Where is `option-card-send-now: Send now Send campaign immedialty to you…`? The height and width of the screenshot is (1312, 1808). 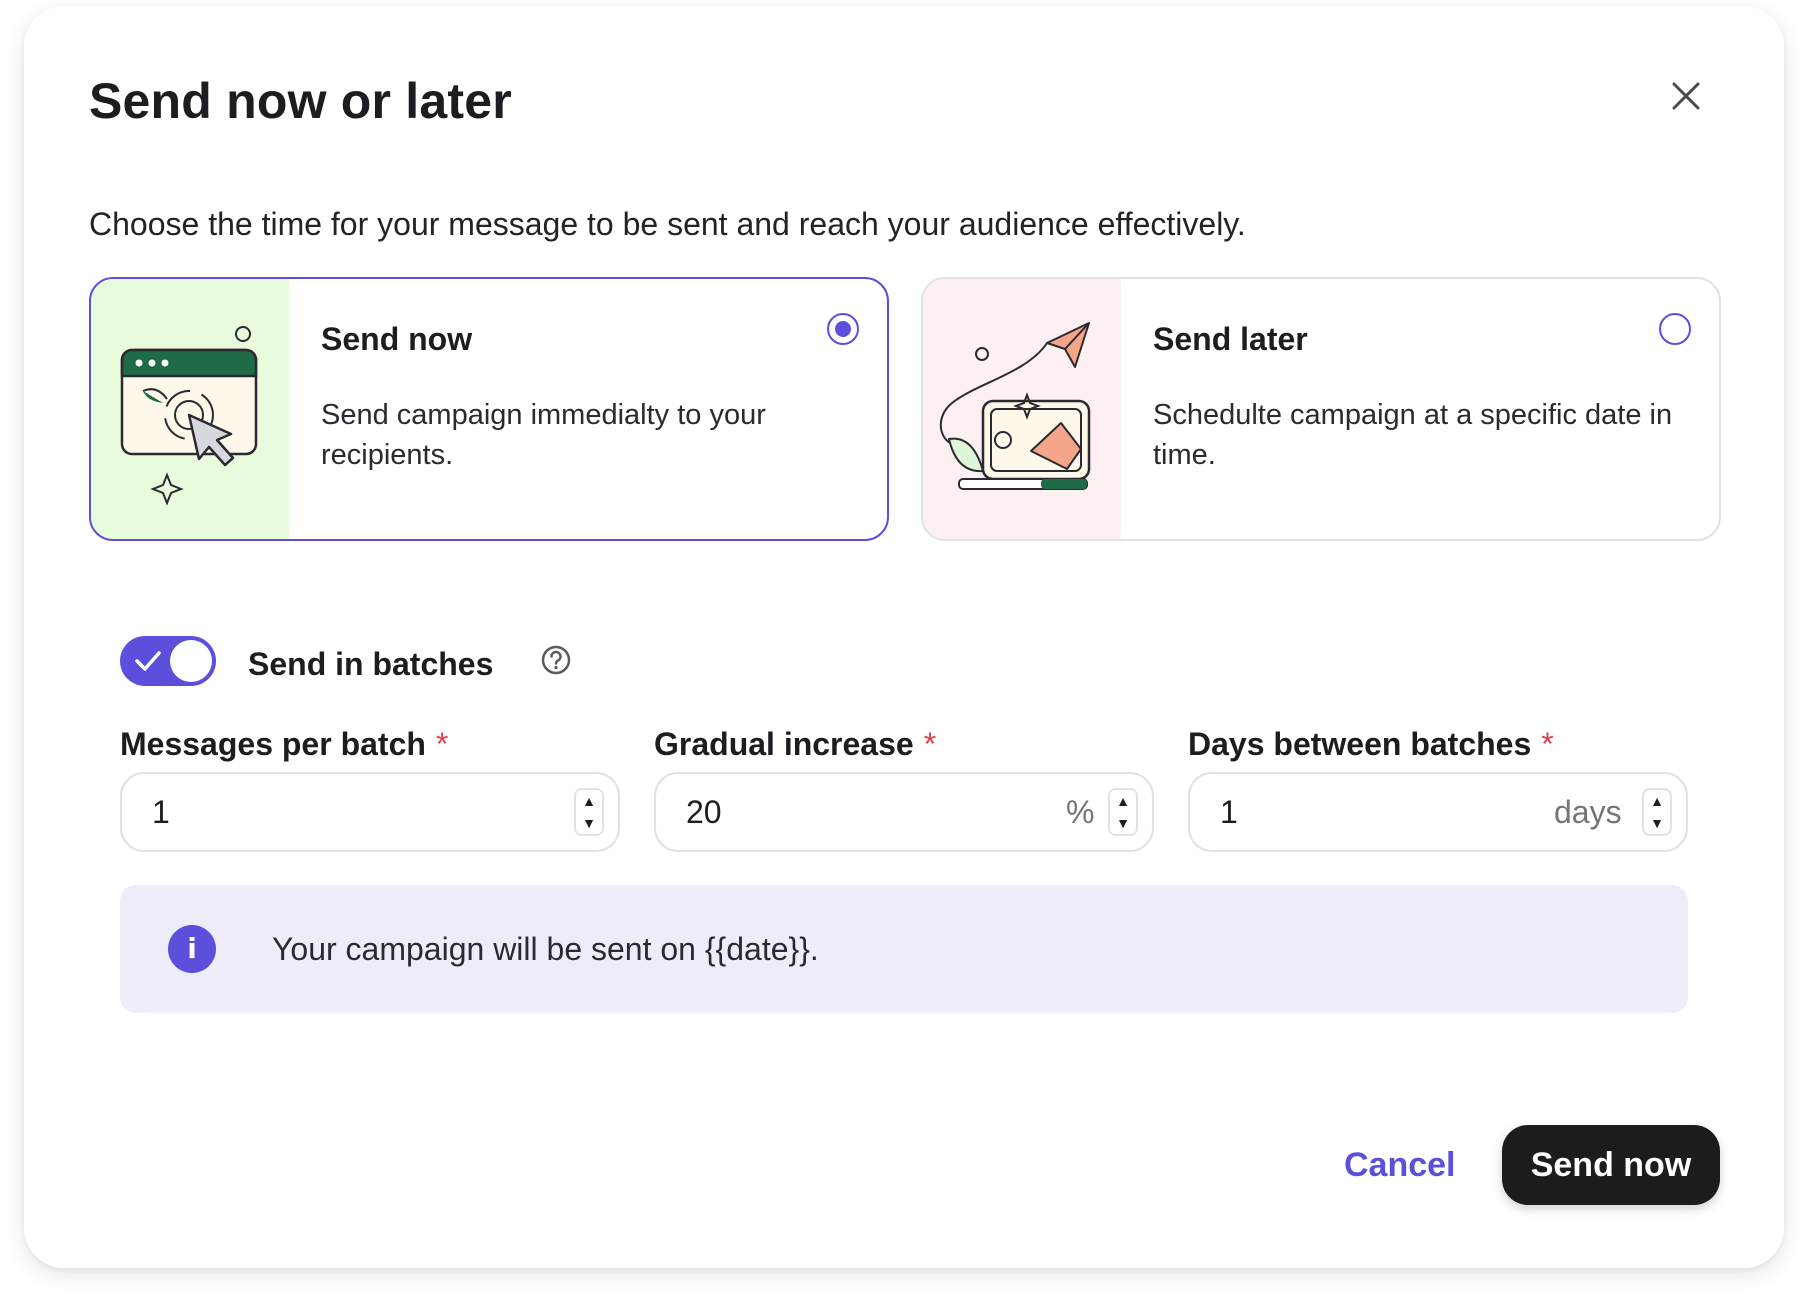
option-card-send-now: Send now Send campaign immedialty to you… is located at coordinates (489, 409).